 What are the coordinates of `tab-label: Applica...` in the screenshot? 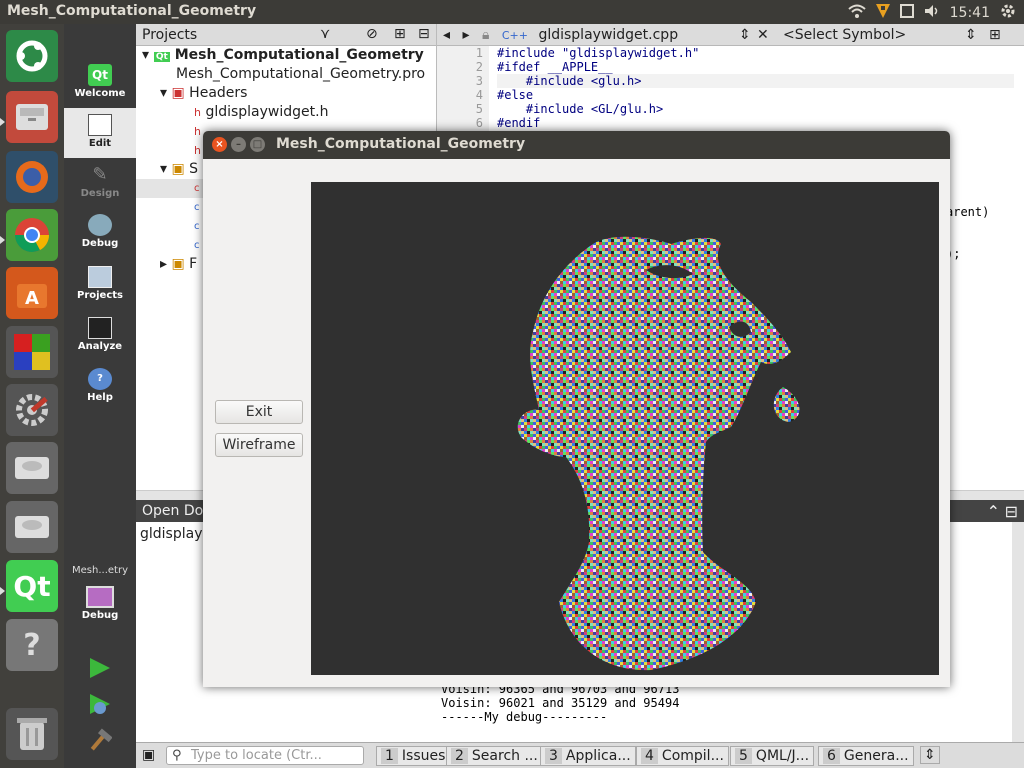 It's located at (598, 756).